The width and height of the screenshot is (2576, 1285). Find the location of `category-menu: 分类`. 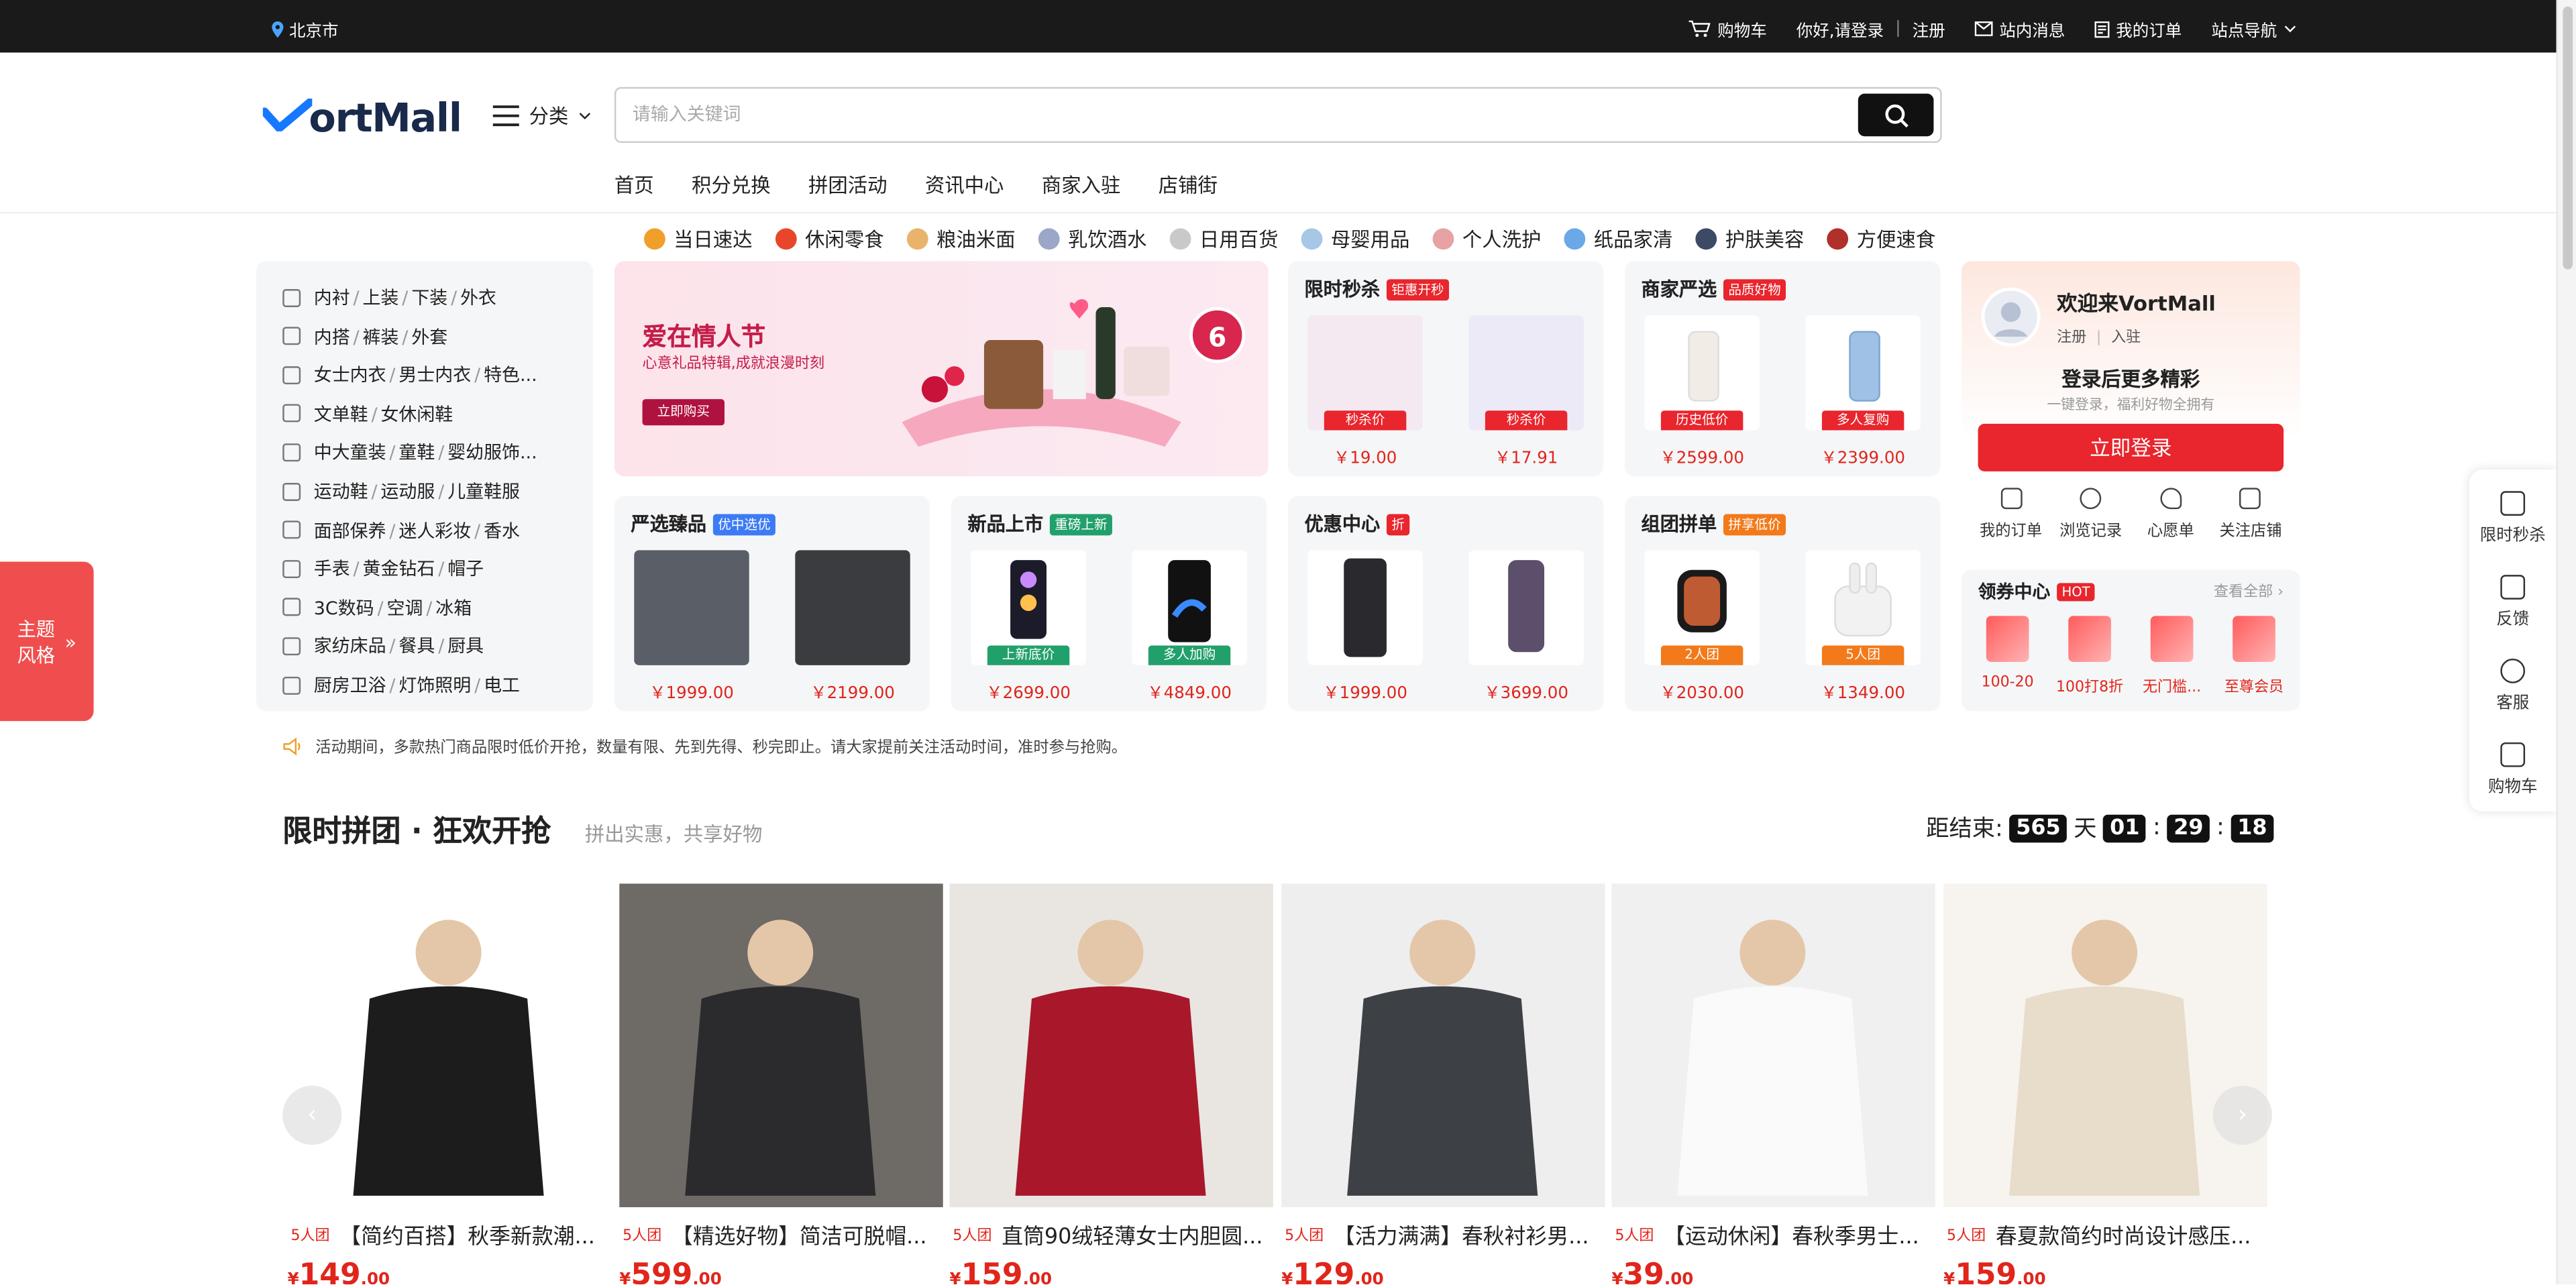

category-menu: 分类 is located at coordinates (542, 116).